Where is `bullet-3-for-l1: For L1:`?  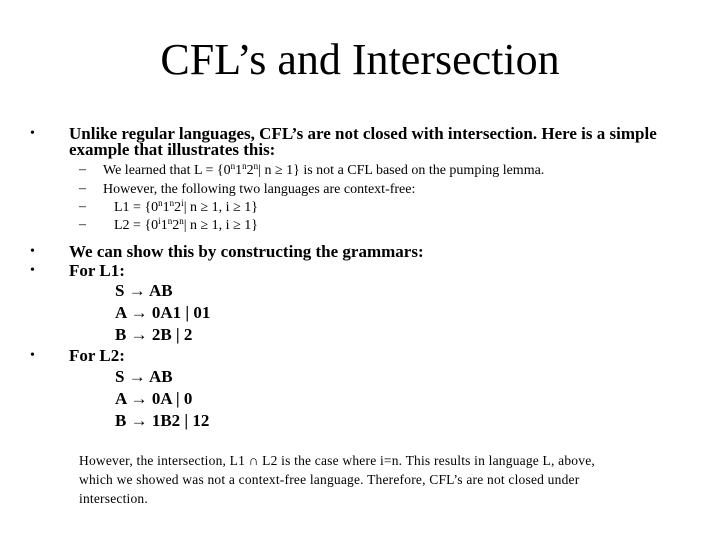
bullet-3-for-l1: For L1: is located at coordinates (97, 270).